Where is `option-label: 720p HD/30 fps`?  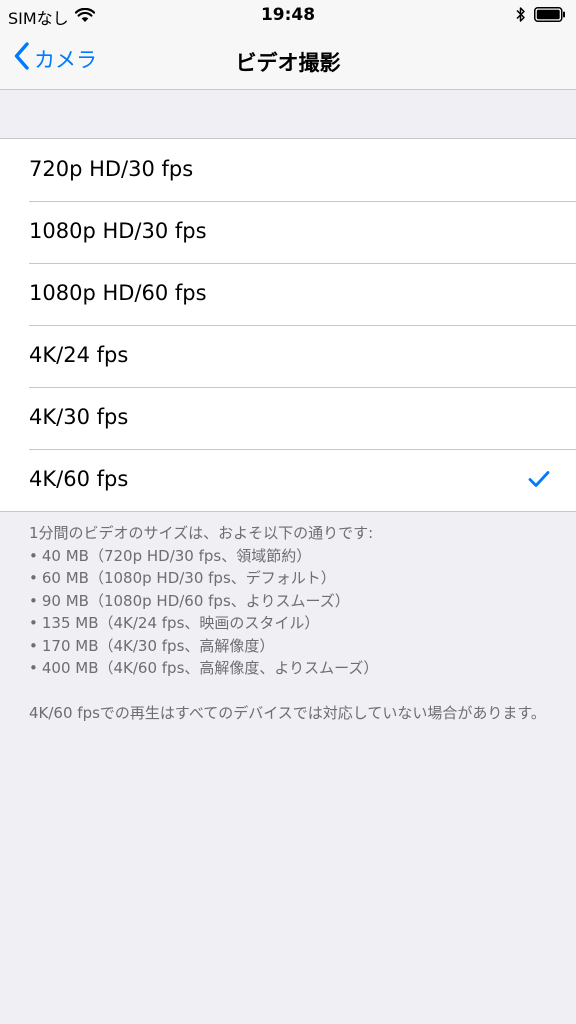 option-label: 720p HD/30 fps is located at coordinates (111, 169).